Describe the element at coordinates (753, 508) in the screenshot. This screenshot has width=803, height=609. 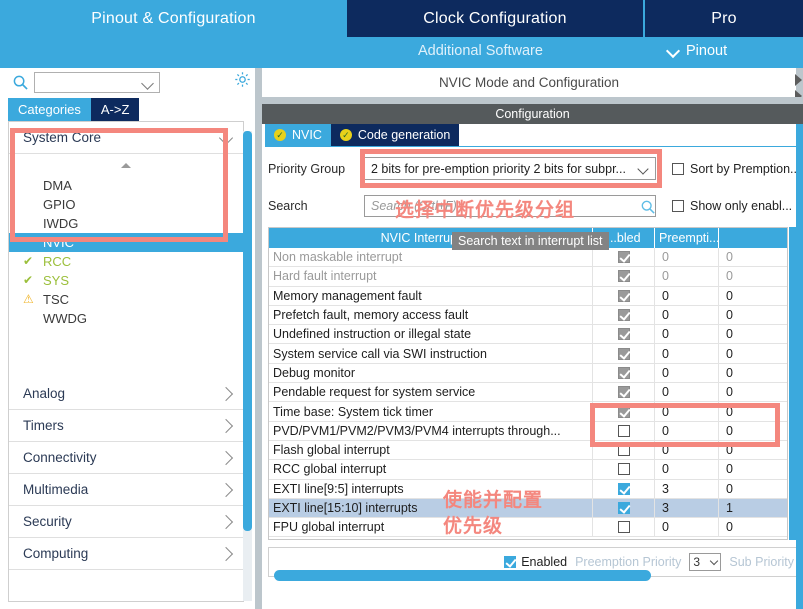
I see `sub-priority-value: 1` at that location.